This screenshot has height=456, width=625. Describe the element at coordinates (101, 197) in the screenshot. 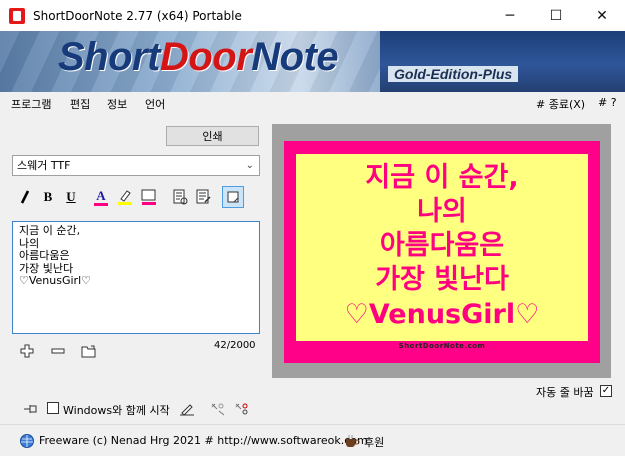

I see `font-color-button: A` at that location.